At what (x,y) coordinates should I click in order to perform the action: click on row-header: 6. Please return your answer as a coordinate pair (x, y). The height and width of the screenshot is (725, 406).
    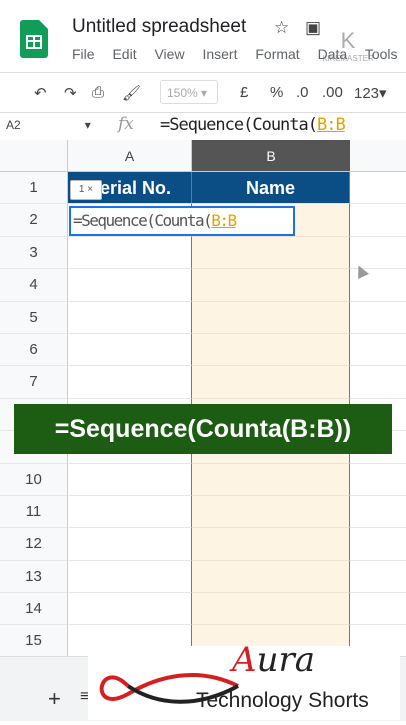
    Looking at the image, I should click on (34, 350).